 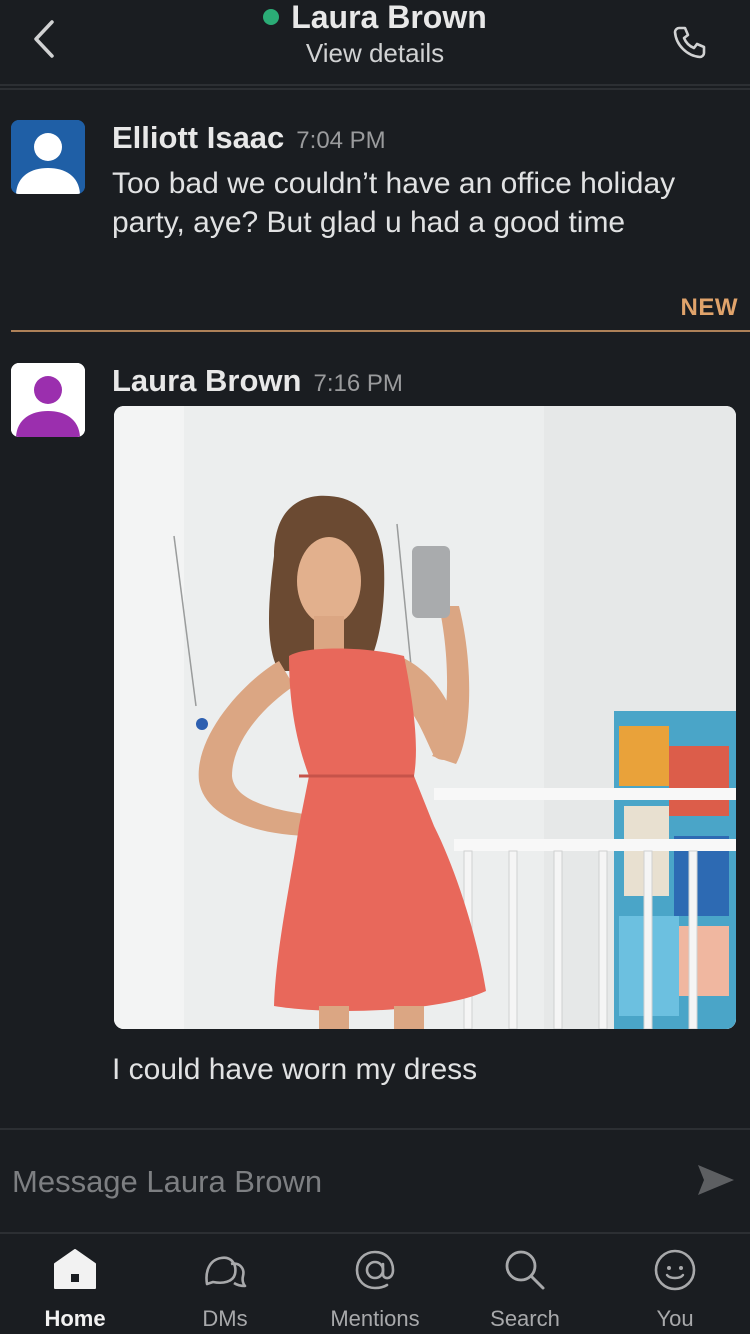 What do you see at coordinates (271, 17) in the screenshot?
I see `presence-indicator` at bounding box center [271, 17].